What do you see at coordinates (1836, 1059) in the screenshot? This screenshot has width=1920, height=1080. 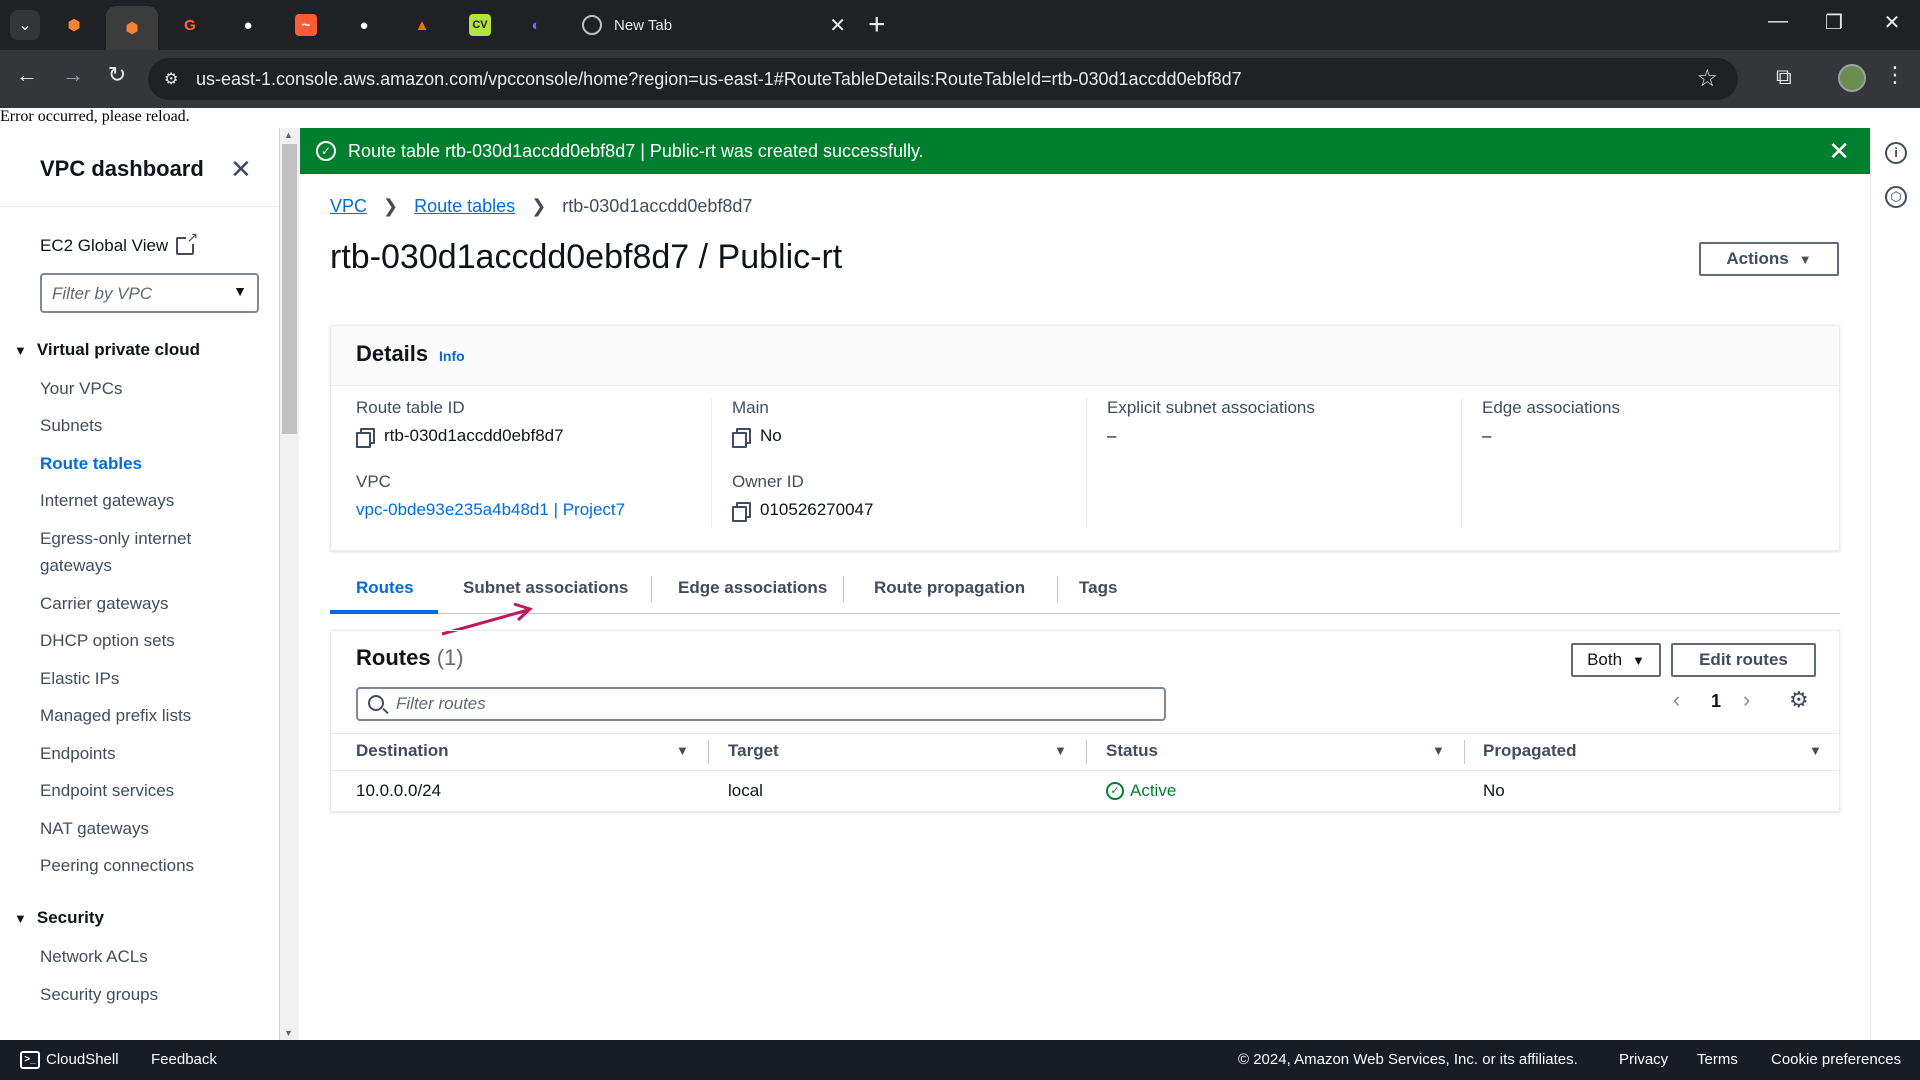 I see `cookie-preferences-link: Cookie preferences` at bounding box center [1836, 1059].